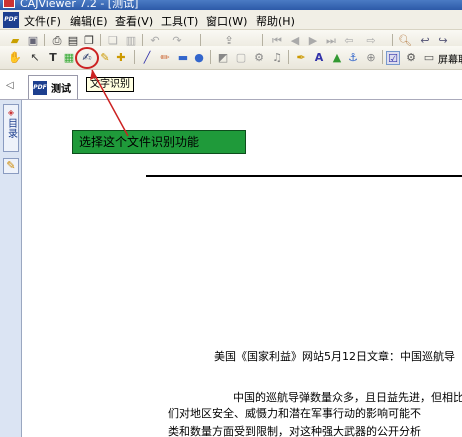 This screenshot has height=437, width=462. What do you see at coordinates (105, 58) in the screenshot?
I see `highlight-icon: ✎` at bounding box center [105, 58].